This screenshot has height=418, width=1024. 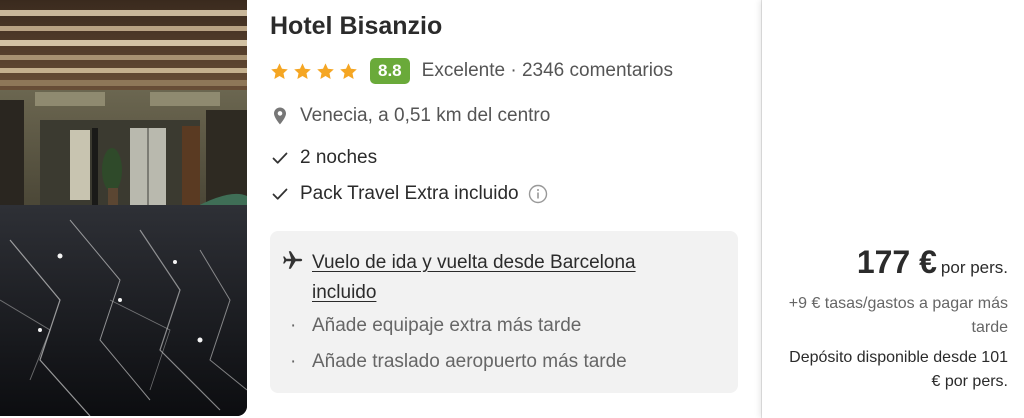 I want to click on extra-luggage: · Añade equipaje extra más tarde, so click(x=436, y=325).